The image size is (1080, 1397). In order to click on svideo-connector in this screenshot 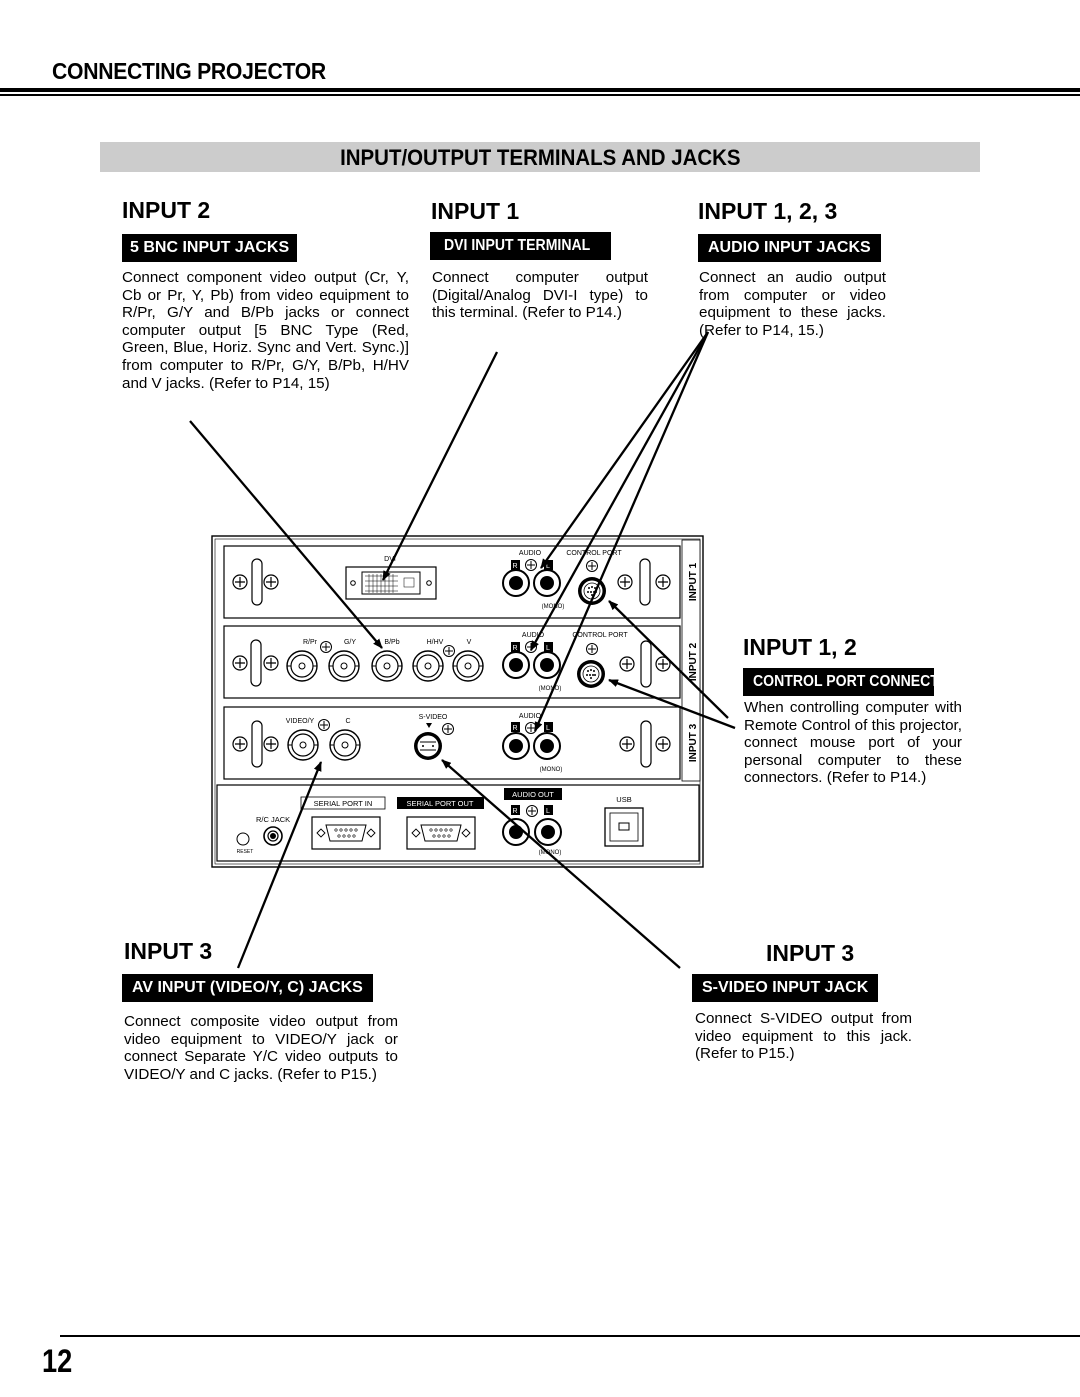, I will do `click(428, 746)`.